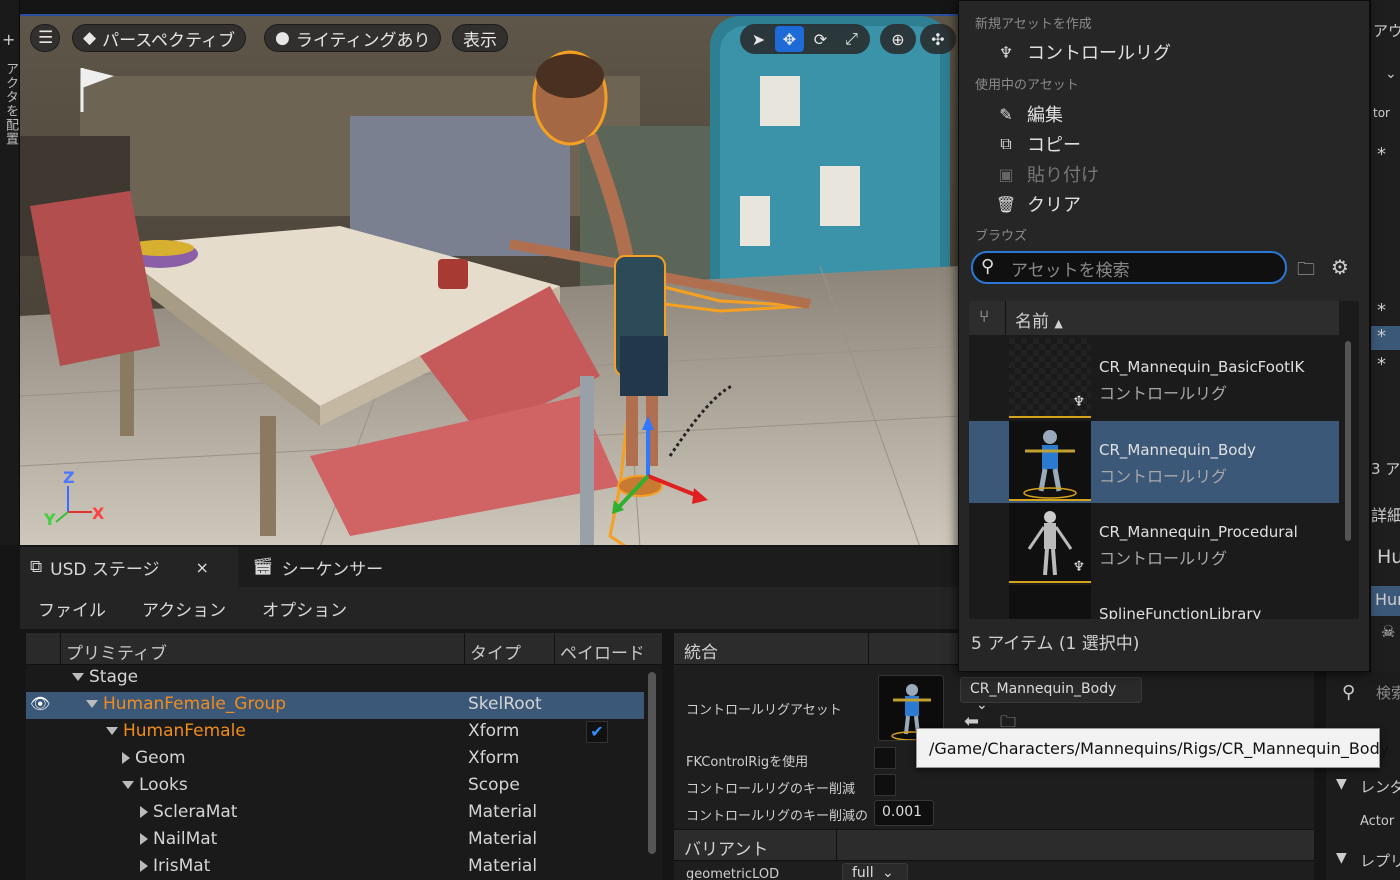  Describe the element at coordinates (263, 567) in the screenshot. I see `clapperboard-icon: 🎬︎` at that location.